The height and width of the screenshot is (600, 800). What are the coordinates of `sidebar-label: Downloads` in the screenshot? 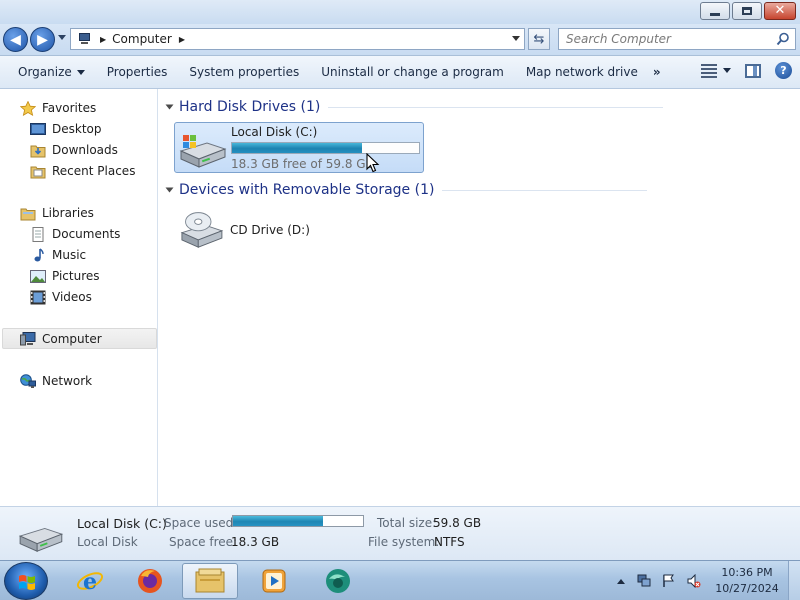 It's located at (85, 150).